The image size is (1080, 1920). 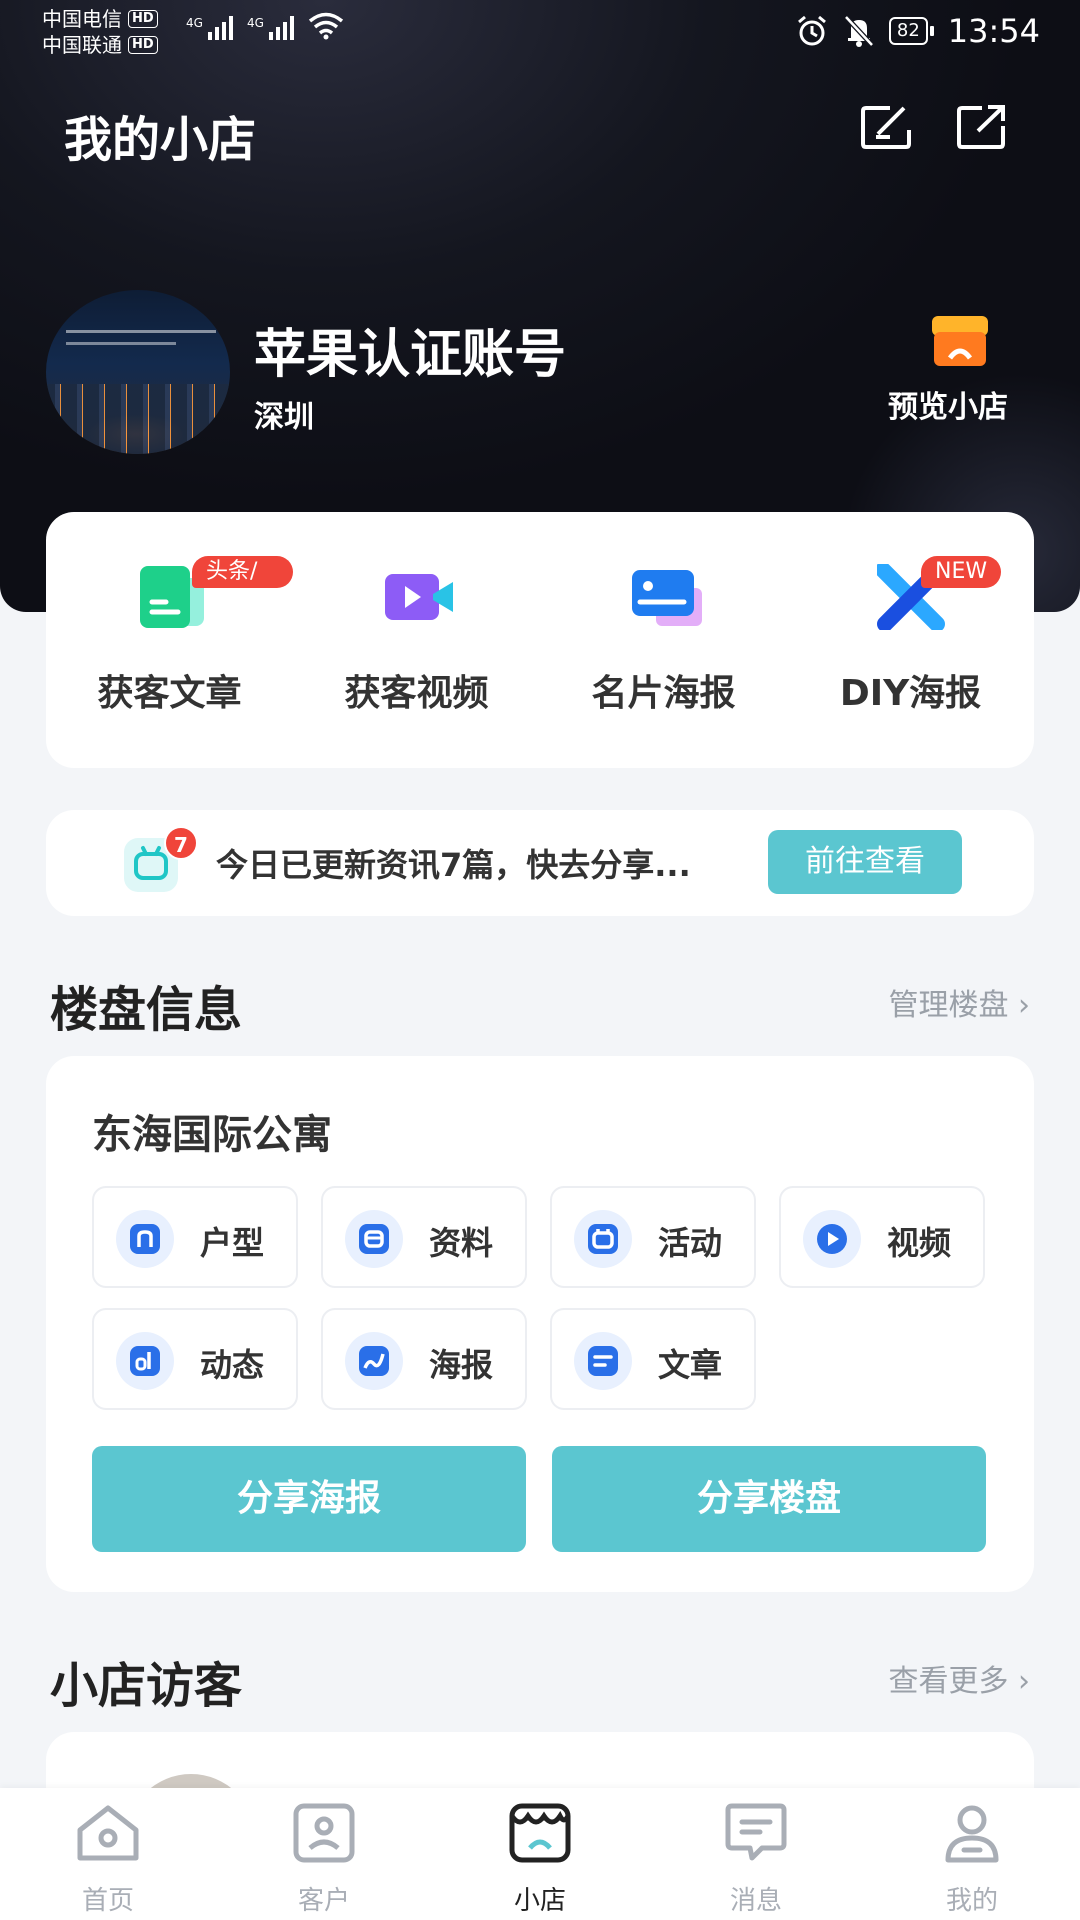 I want to click on quick-actions-card: 获客文章 头条/抖音 获客视频 名片海报 DIY海报 NEW, so click(x=540, y=640).